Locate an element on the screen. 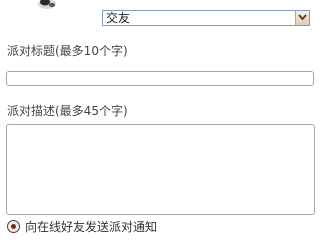 The width and height of the screenshot is (320, 240). notify-friends-label: 向在线好友发送派对通知 is located at coordinates (91, 227).